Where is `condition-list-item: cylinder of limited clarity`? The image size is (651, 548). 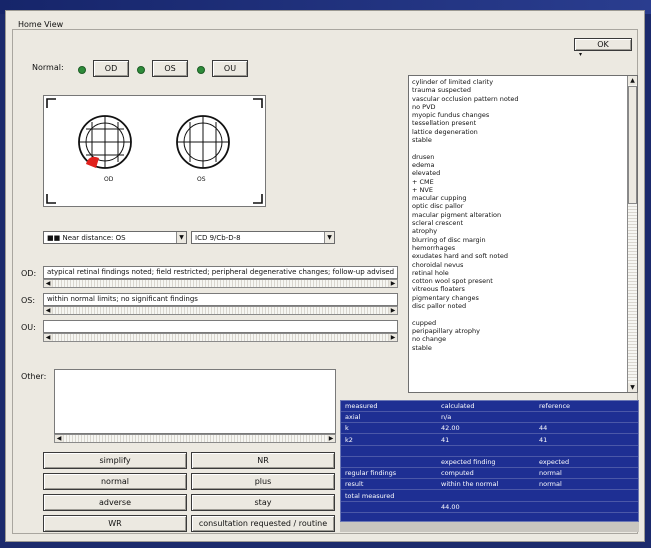
condition-list-item: cylinder of limited clarity is located at coordinates (519, 82).